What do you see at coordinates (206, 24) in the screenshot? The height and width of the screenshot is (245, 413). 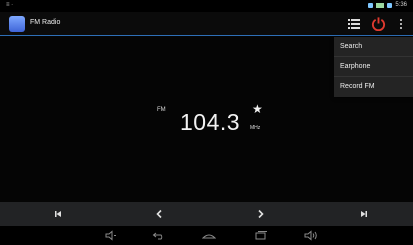 I see `action-bar: FM Radio` at bounding box center [206, 24].